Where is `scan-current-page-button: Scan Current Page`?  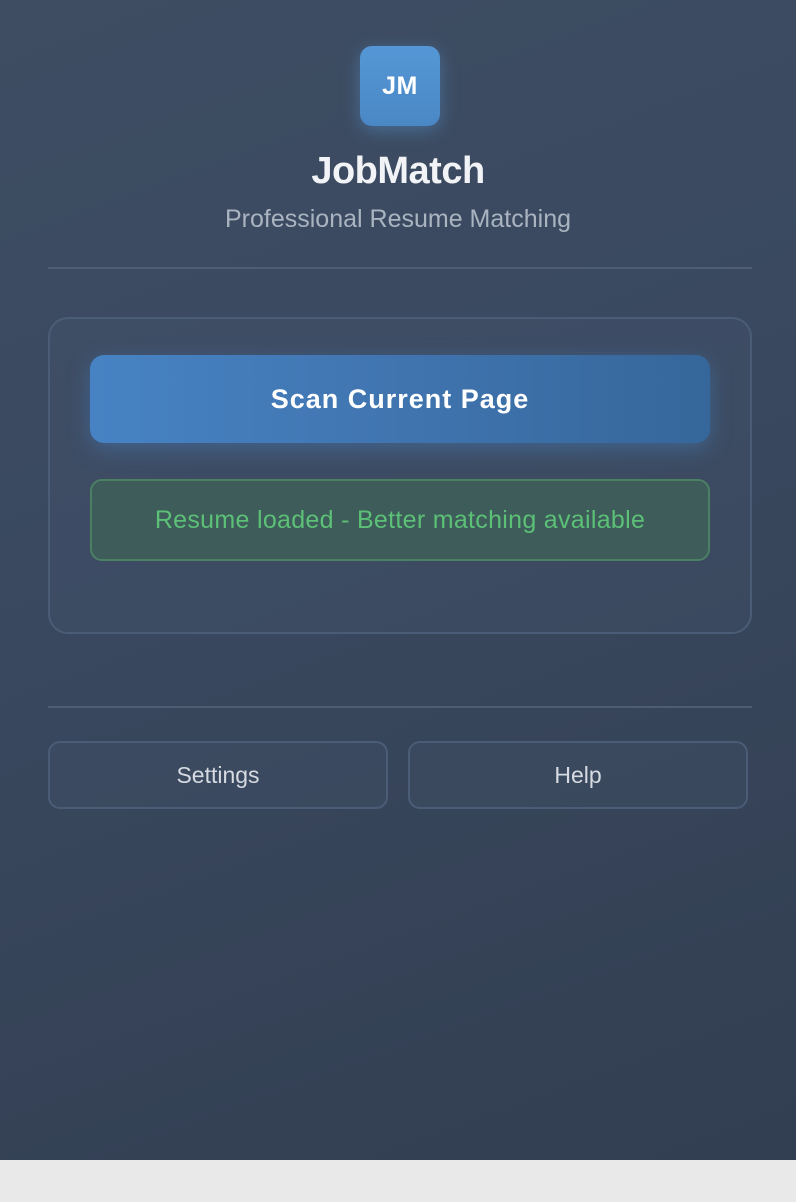 scan-current-page-button: Scan Current Page is located at coordinates (400, 399).